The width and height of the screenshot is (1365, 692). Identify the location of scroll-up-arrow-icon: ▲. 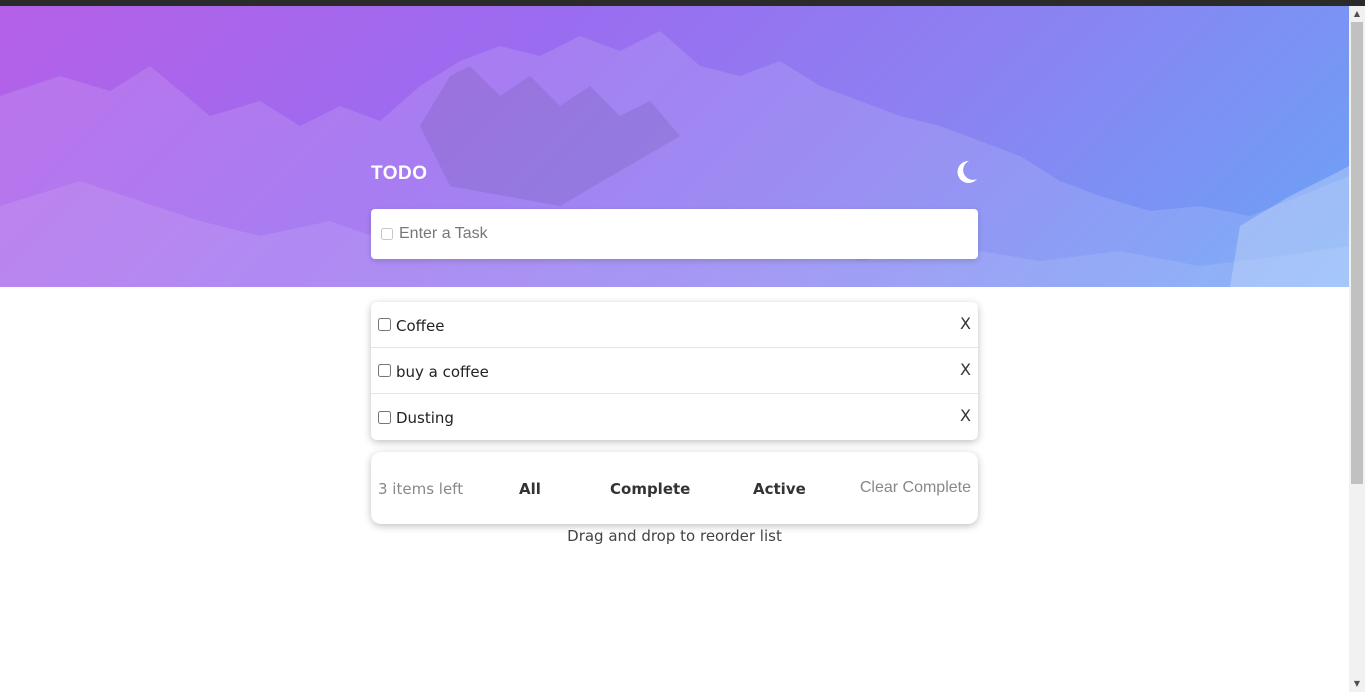
(1357, 14).